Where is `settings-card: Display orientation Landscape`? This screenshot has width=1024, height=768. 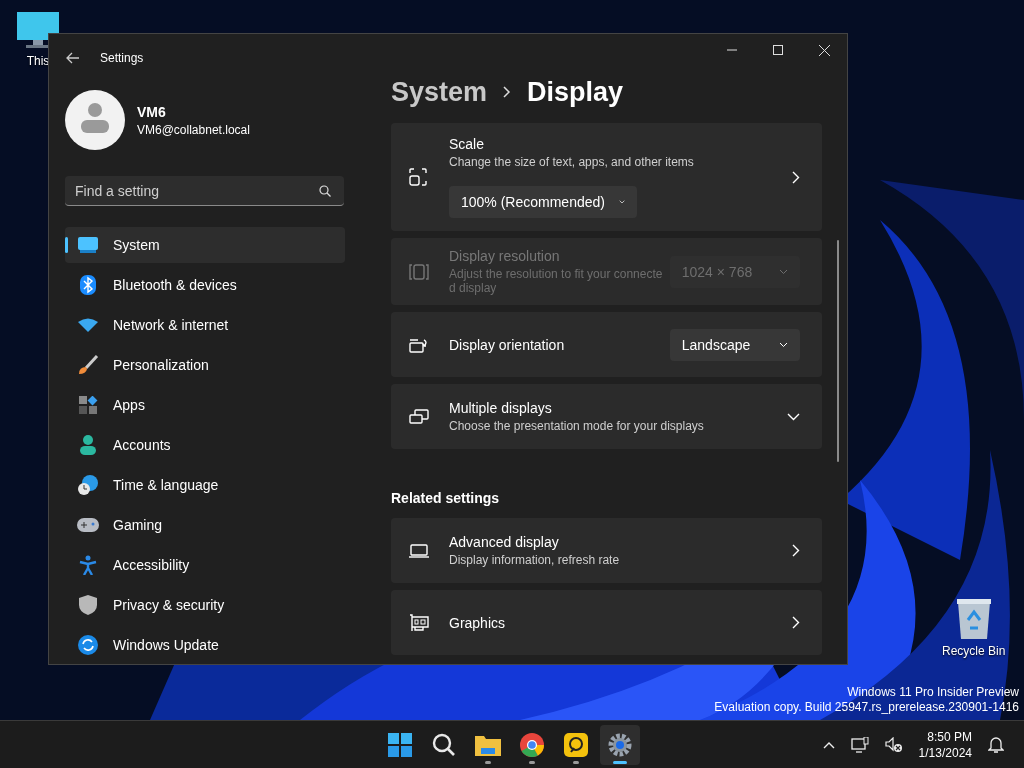
settings-card: Display orientation Landscape is located at coordinates (606, 344).